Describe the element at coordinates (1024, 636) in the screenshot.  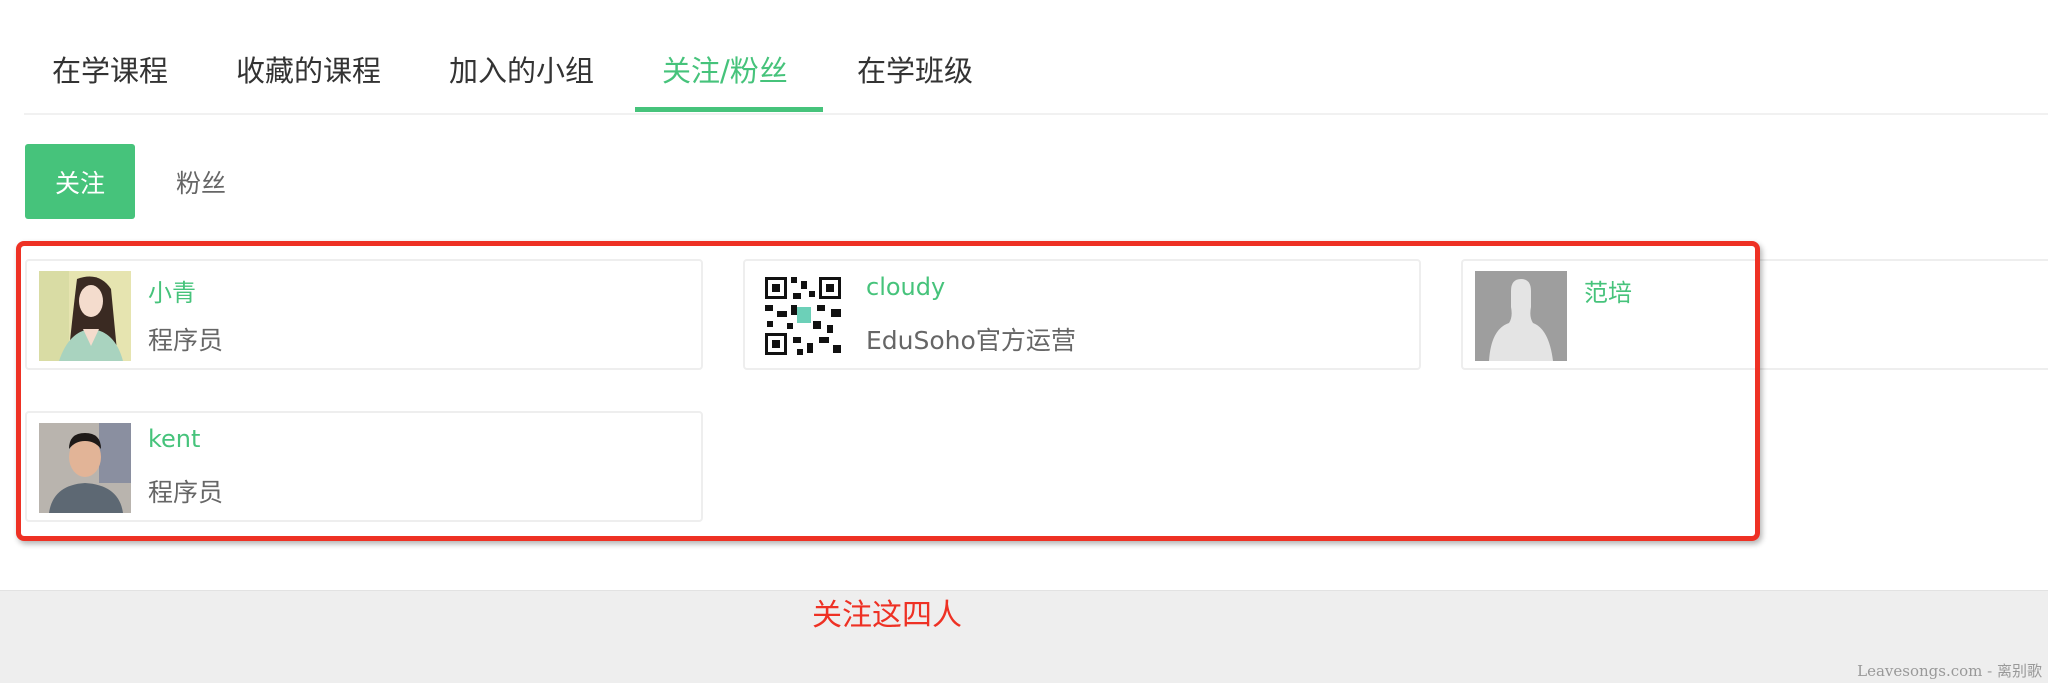
I see `page-footer` at that location.